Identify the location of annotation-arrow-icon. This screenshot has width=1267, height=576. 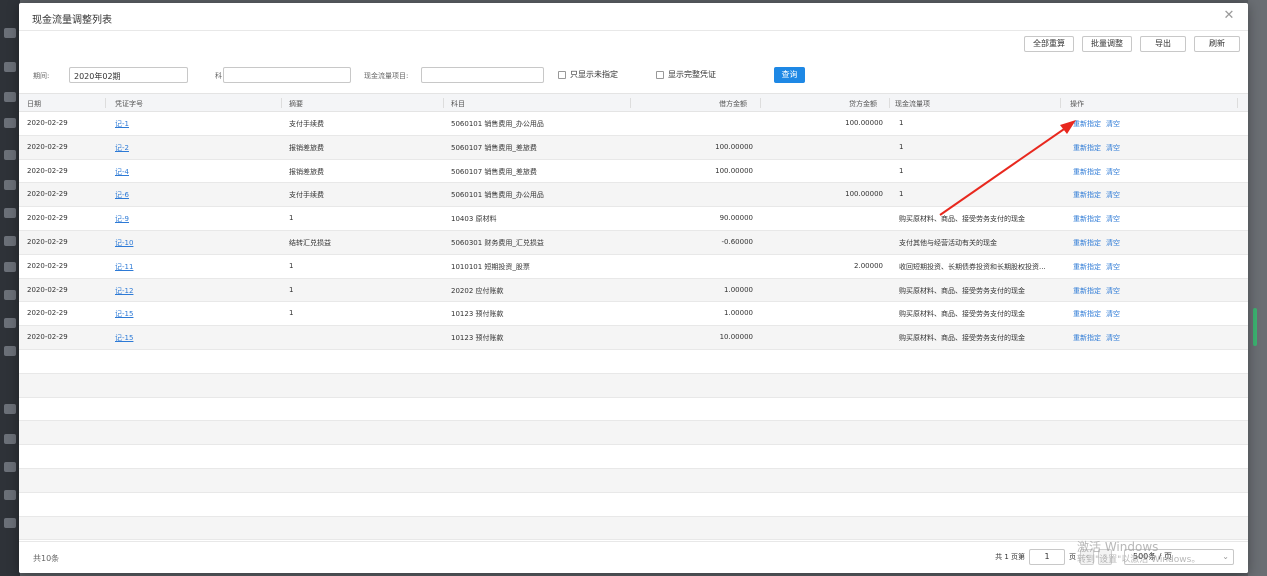
(1007, 168).